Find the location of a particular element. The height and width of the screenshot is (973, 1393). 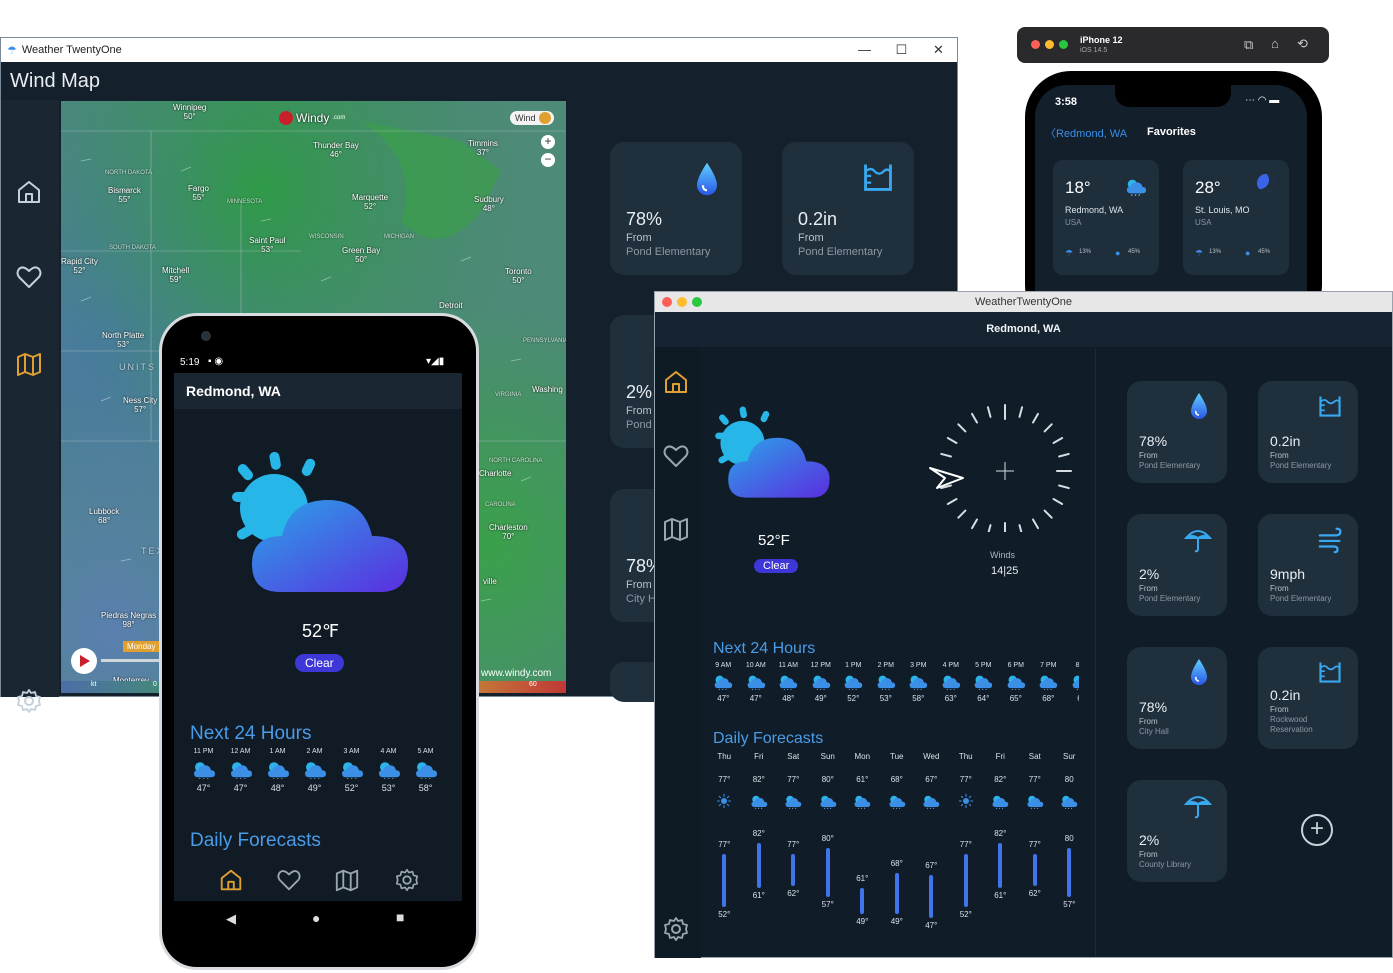

rotate-icon: ⟲ is located at coordinates (1302, 44).